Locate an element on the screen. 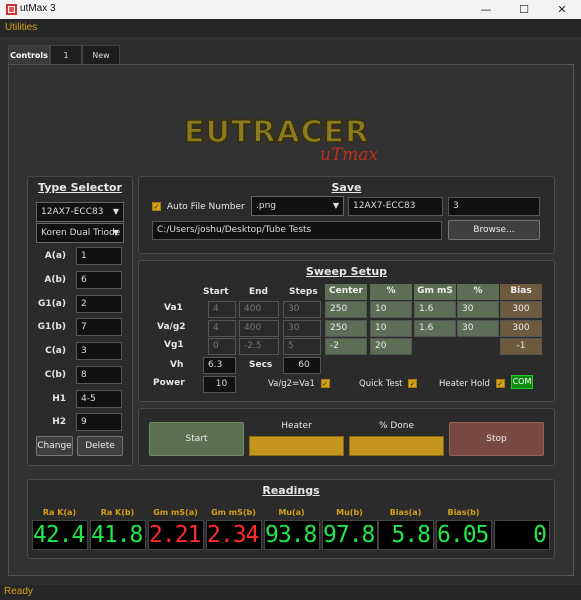 The height and width of the screenshot is (600, 581). vag2-equals-va1-checkbox: Va/g2=Va1 ✓ is located at coordinates (299, 384).